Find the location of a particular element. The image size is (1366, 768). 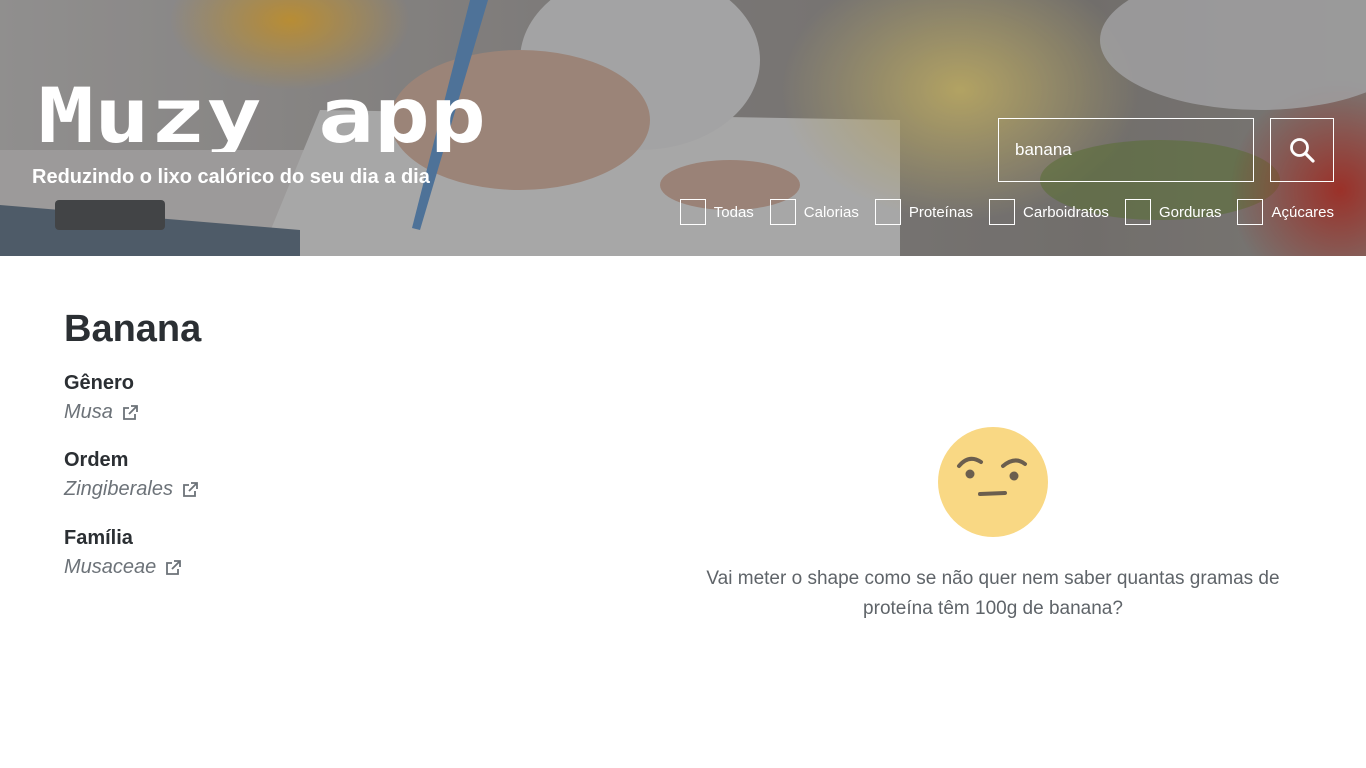

filter-label: Calorias is located at coordinates (831, 212).